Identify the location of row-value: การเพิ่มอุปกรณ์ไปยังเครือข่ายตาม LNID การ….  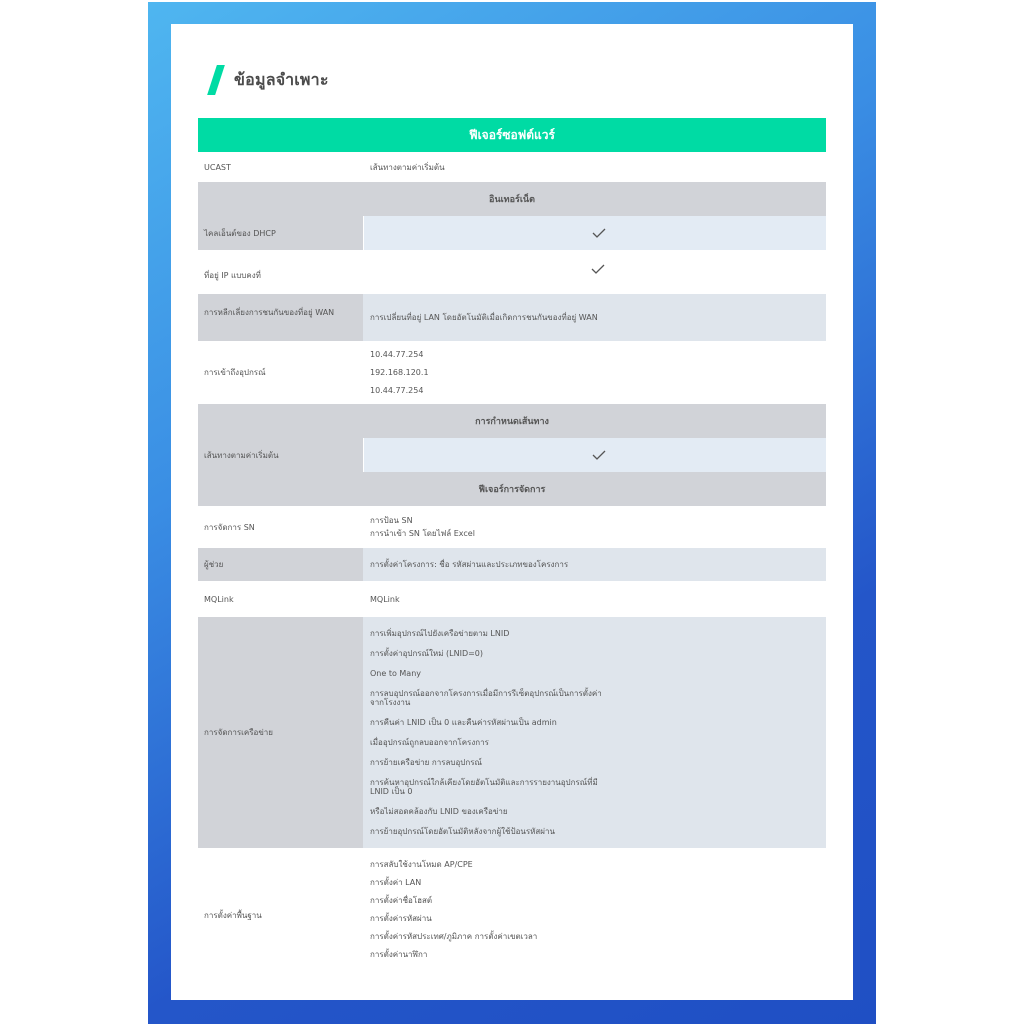
(594, 732).